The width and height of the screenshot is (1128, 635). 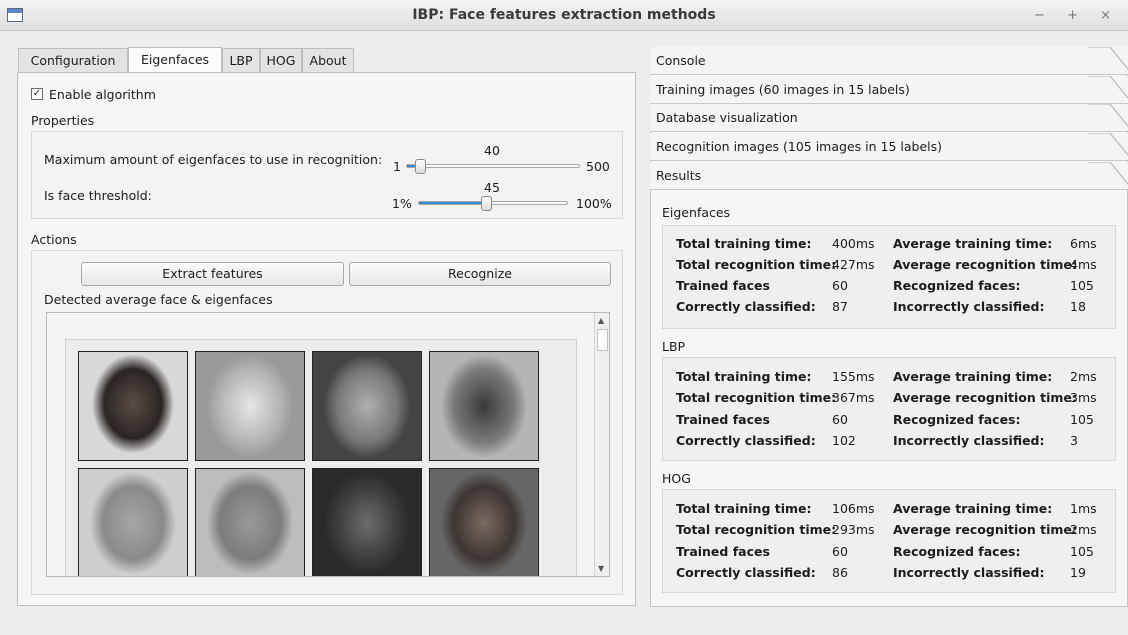 I want to click on eigenface-7-image, so click(x=484, y=522).